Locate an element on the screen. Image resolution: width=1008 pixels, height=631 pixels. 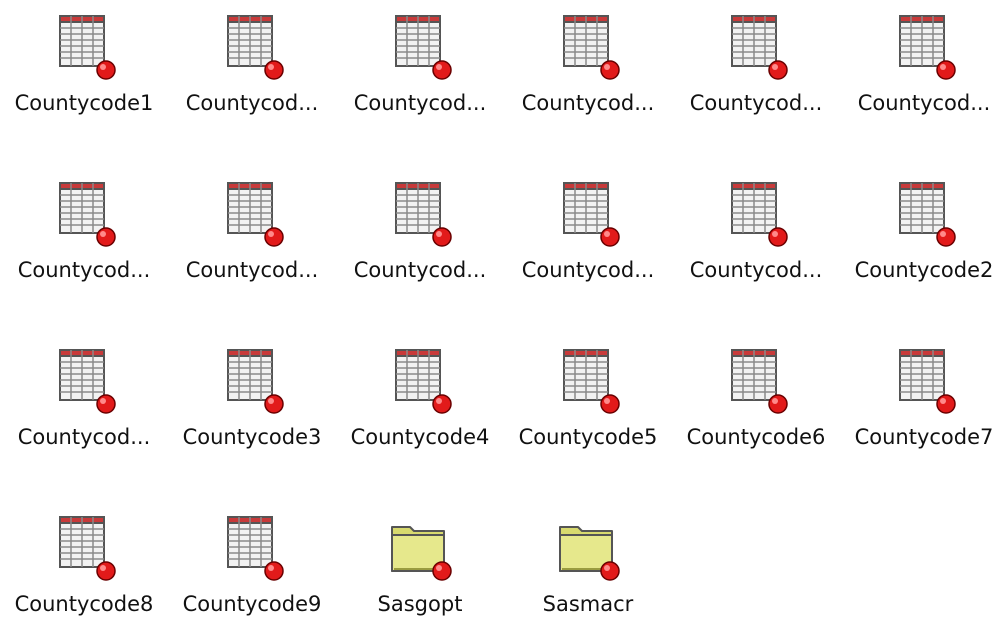
file-label: Countycode7 is located at coordinates (924, 437).